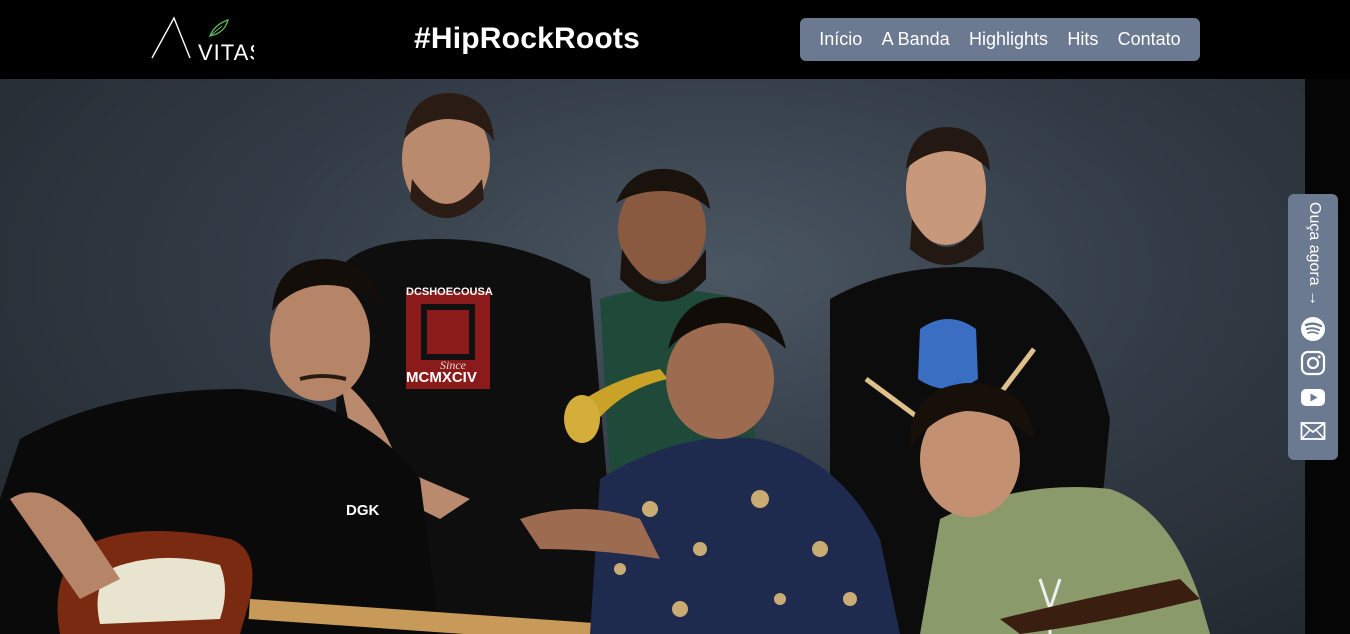  Describe the element at coordinates (1313, 363) in the screenshot. I see `instagram-icon` at that location.